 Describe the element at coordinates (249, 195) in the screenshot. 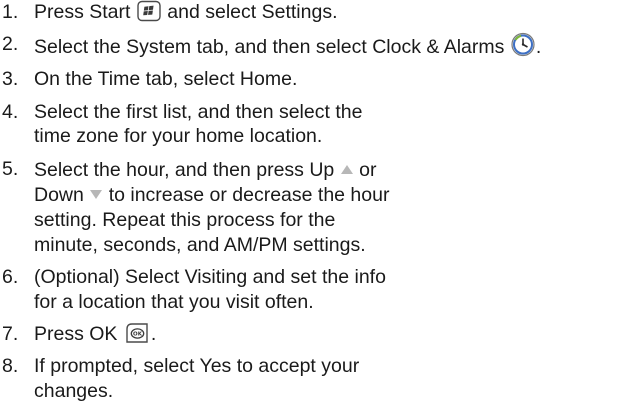

I see `step-text-segment: to increase or decrease the hour` at that location.